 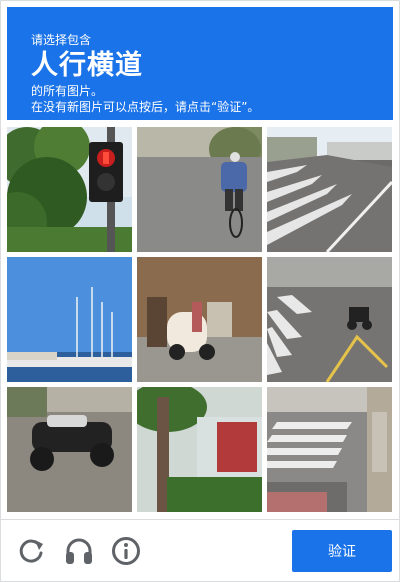 I want to click on info-icon, so click(x=126, y=551).